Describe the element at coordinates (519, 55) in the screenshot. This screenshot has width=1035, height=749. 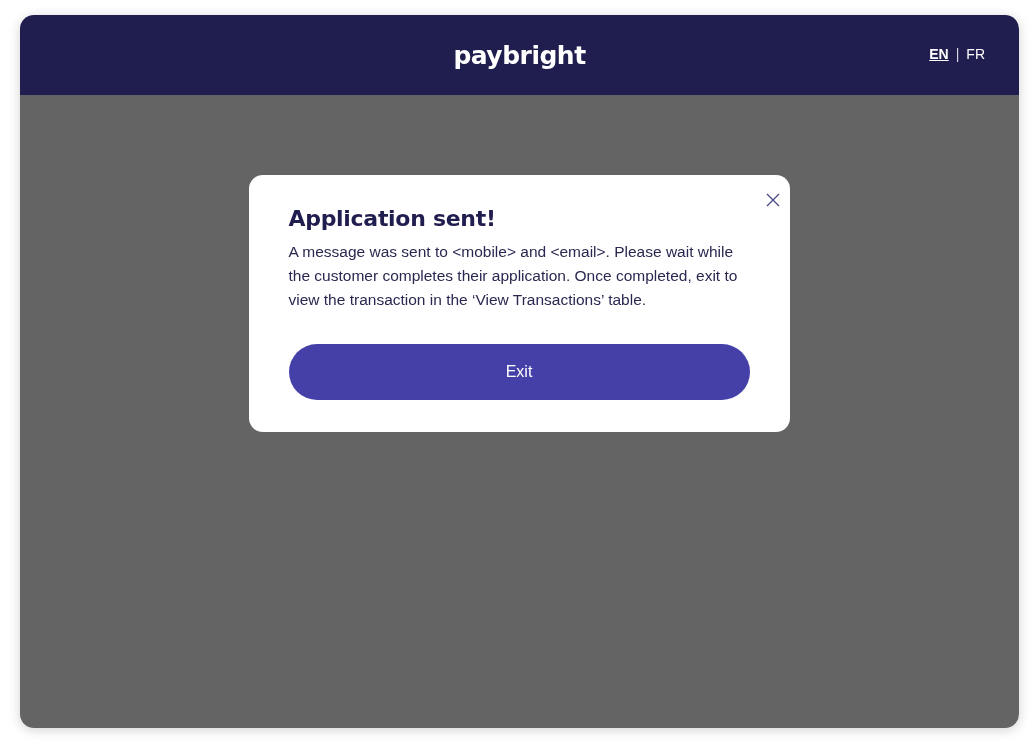
I see `logo: paybright` at that location.